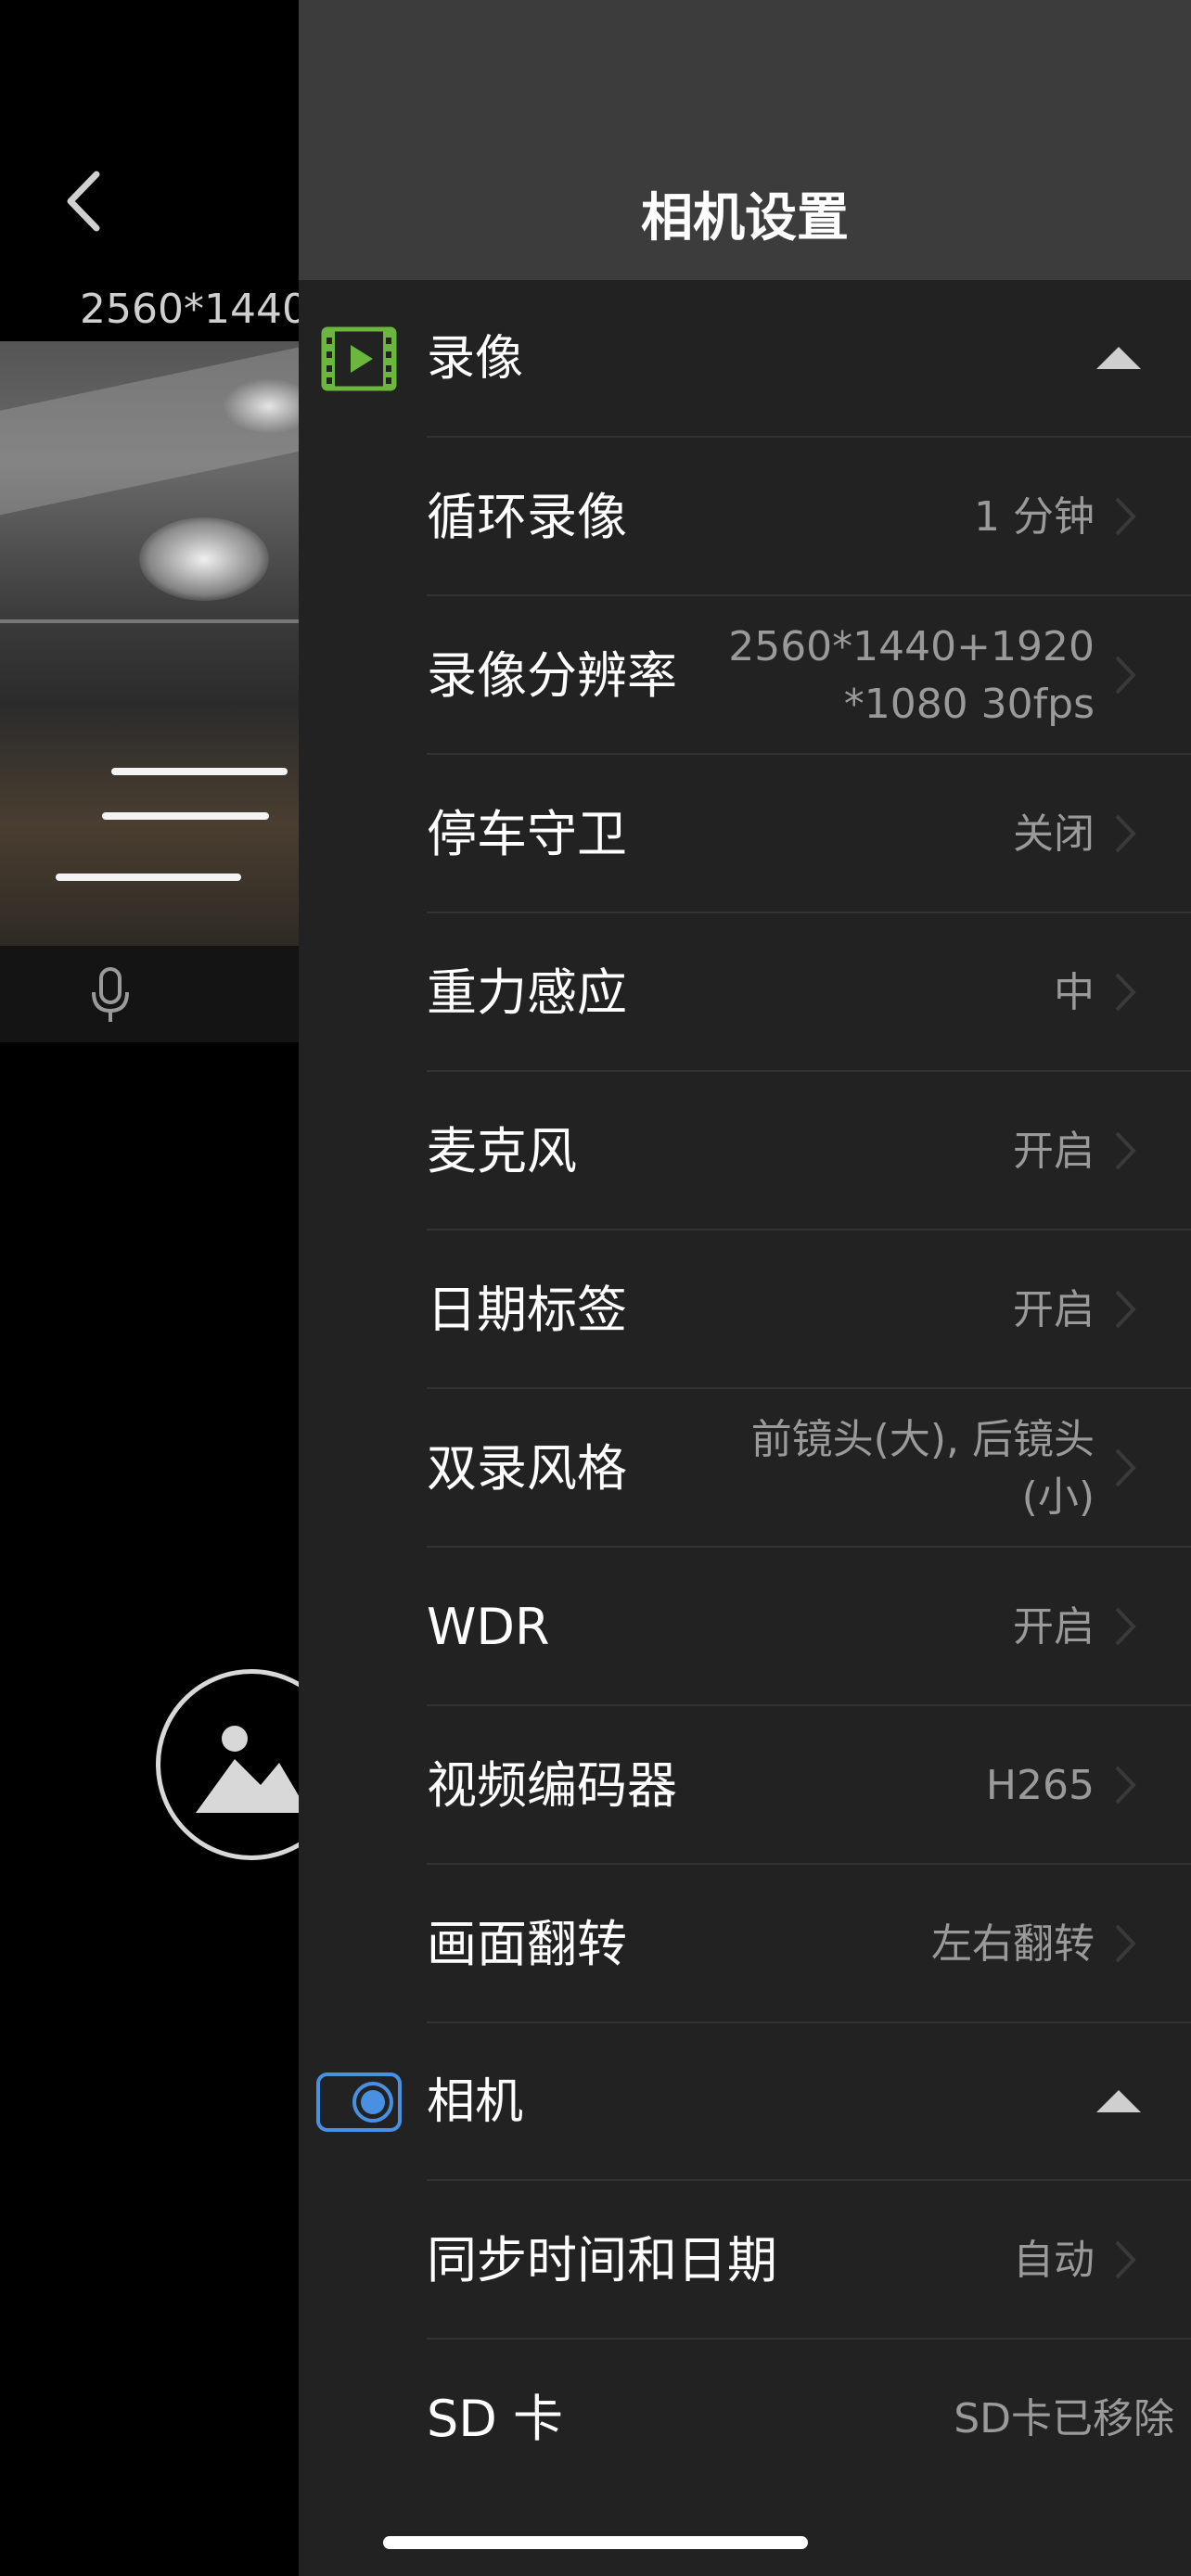  Describe the element at coordinates (552, 1786) in the screenshot. I see `setting-label: 视频编码器` at that location.